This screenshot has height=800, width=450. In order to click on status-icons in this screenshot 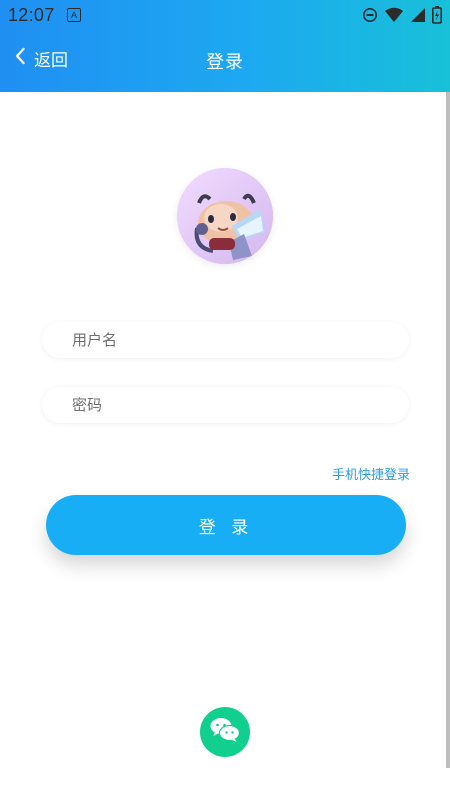, I will do `click(402, 17)`.